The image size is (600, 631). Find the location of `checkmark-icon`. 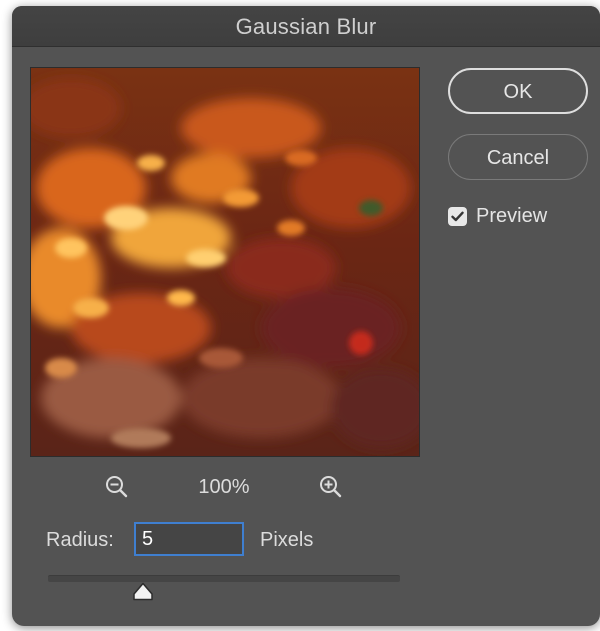

checkmark-icon is located at coordinates (457, 216).